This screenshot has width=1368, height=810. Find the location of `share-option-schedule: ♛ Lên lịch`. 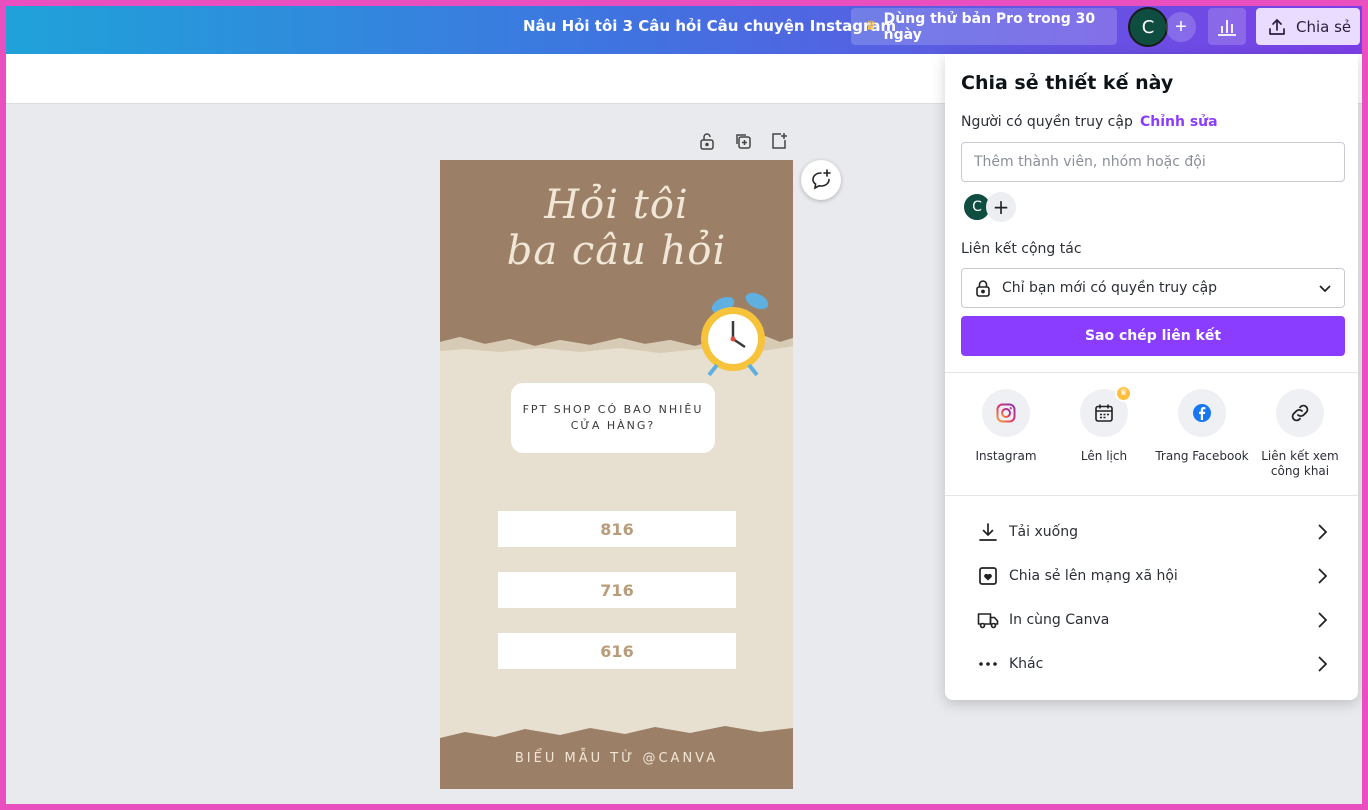

share-option-schedule: ♛ Lên lịch is located at coordinates (1104, 424).